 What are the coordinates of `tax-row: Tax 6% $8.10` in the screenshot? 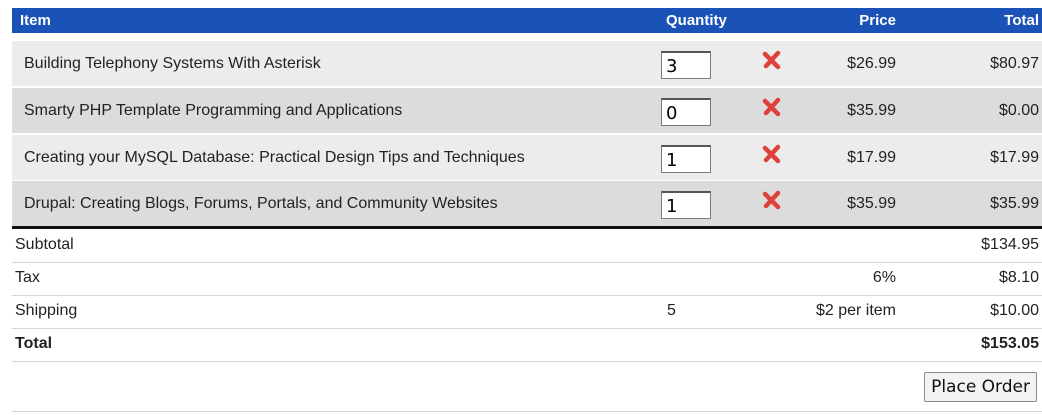 It's located at (527, 279).